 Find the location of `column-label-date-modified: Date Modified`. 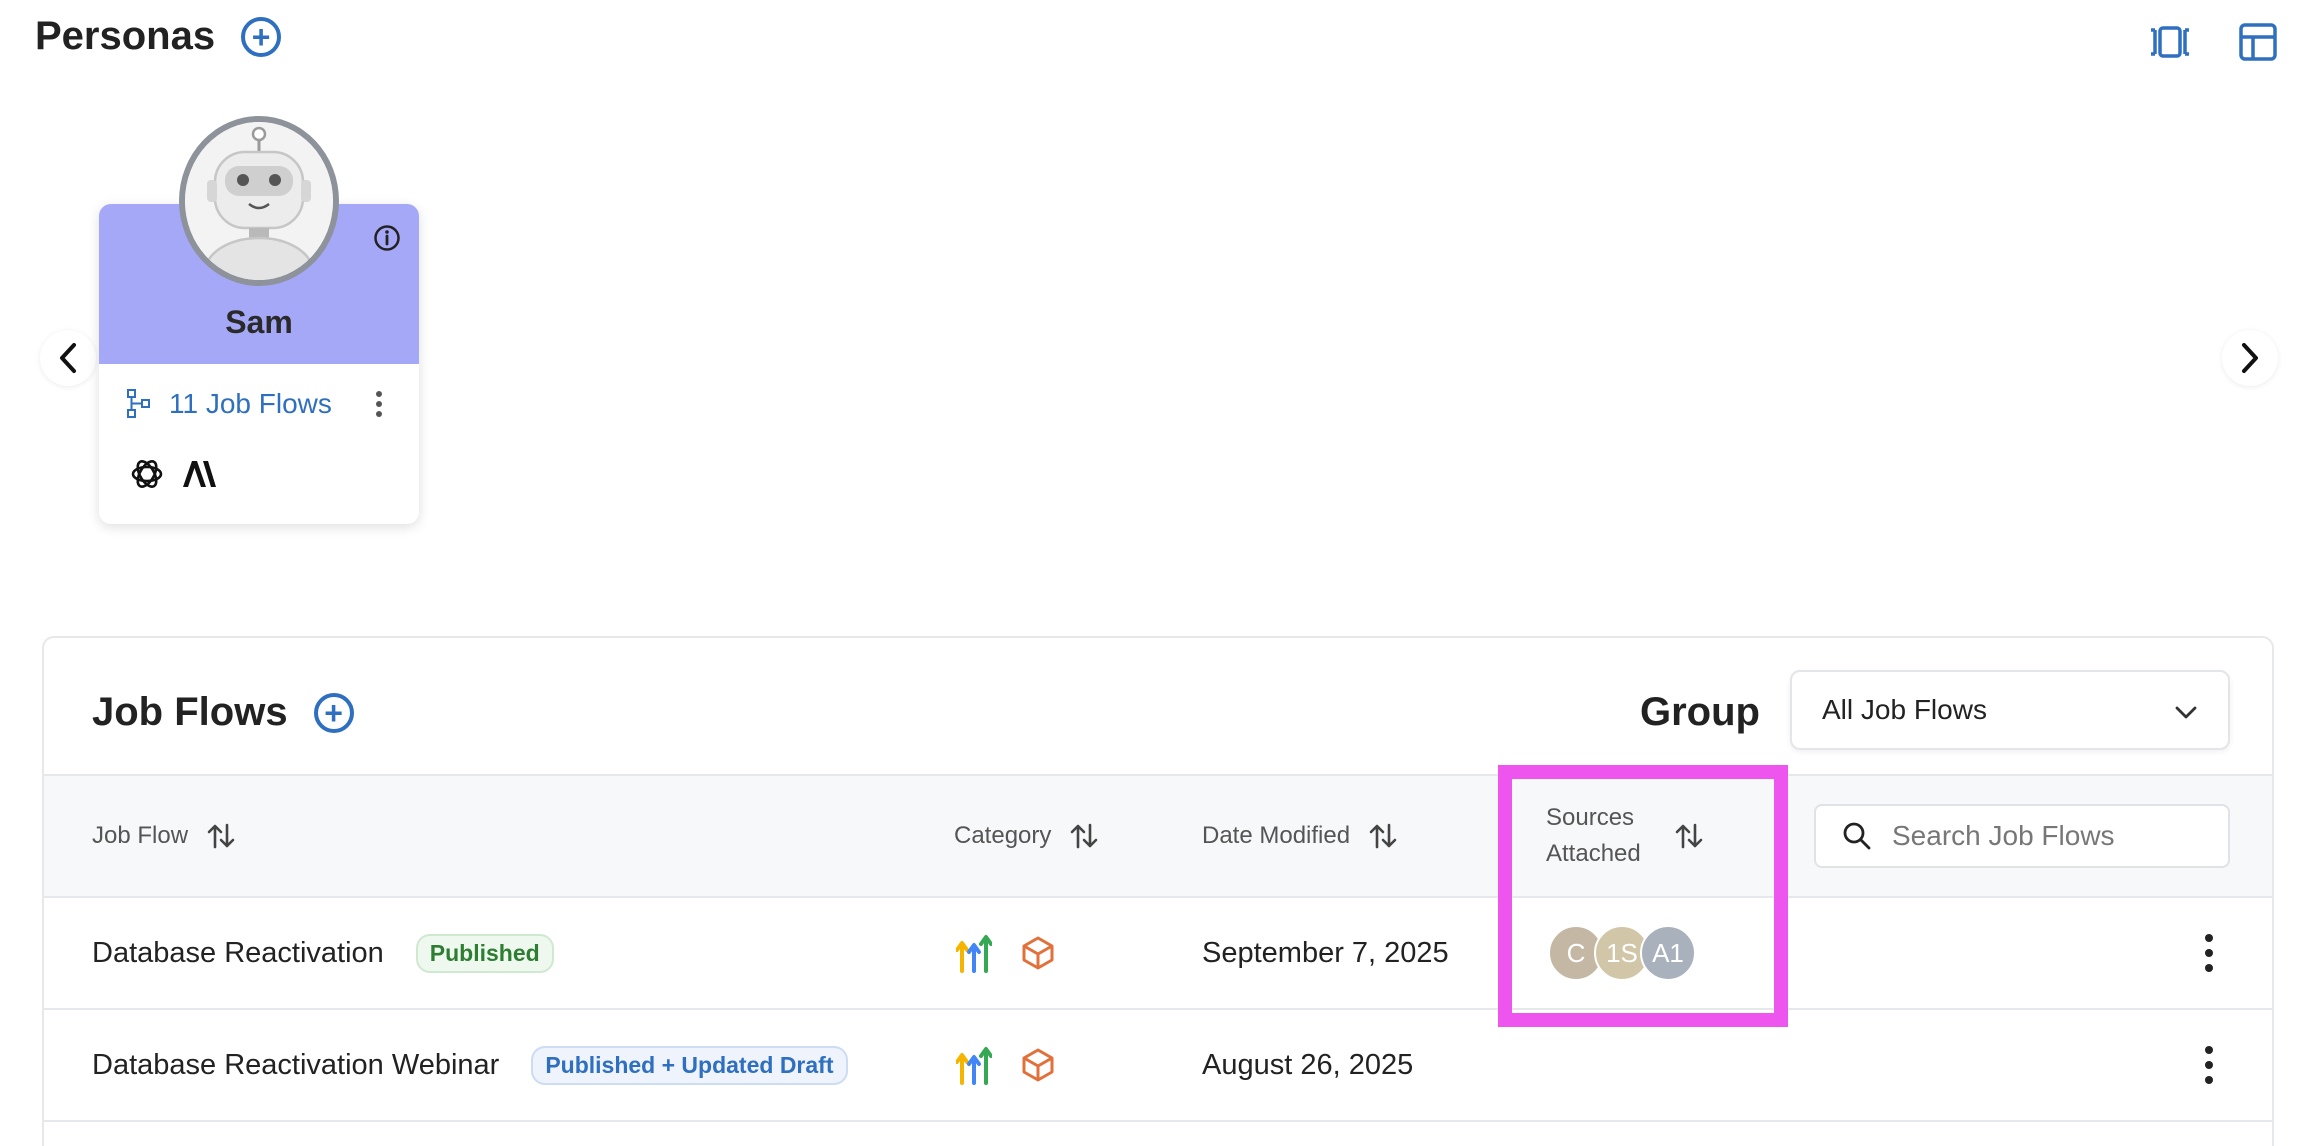

column-label-date-modified: Date Modified is located at coordinates (1276, 835).